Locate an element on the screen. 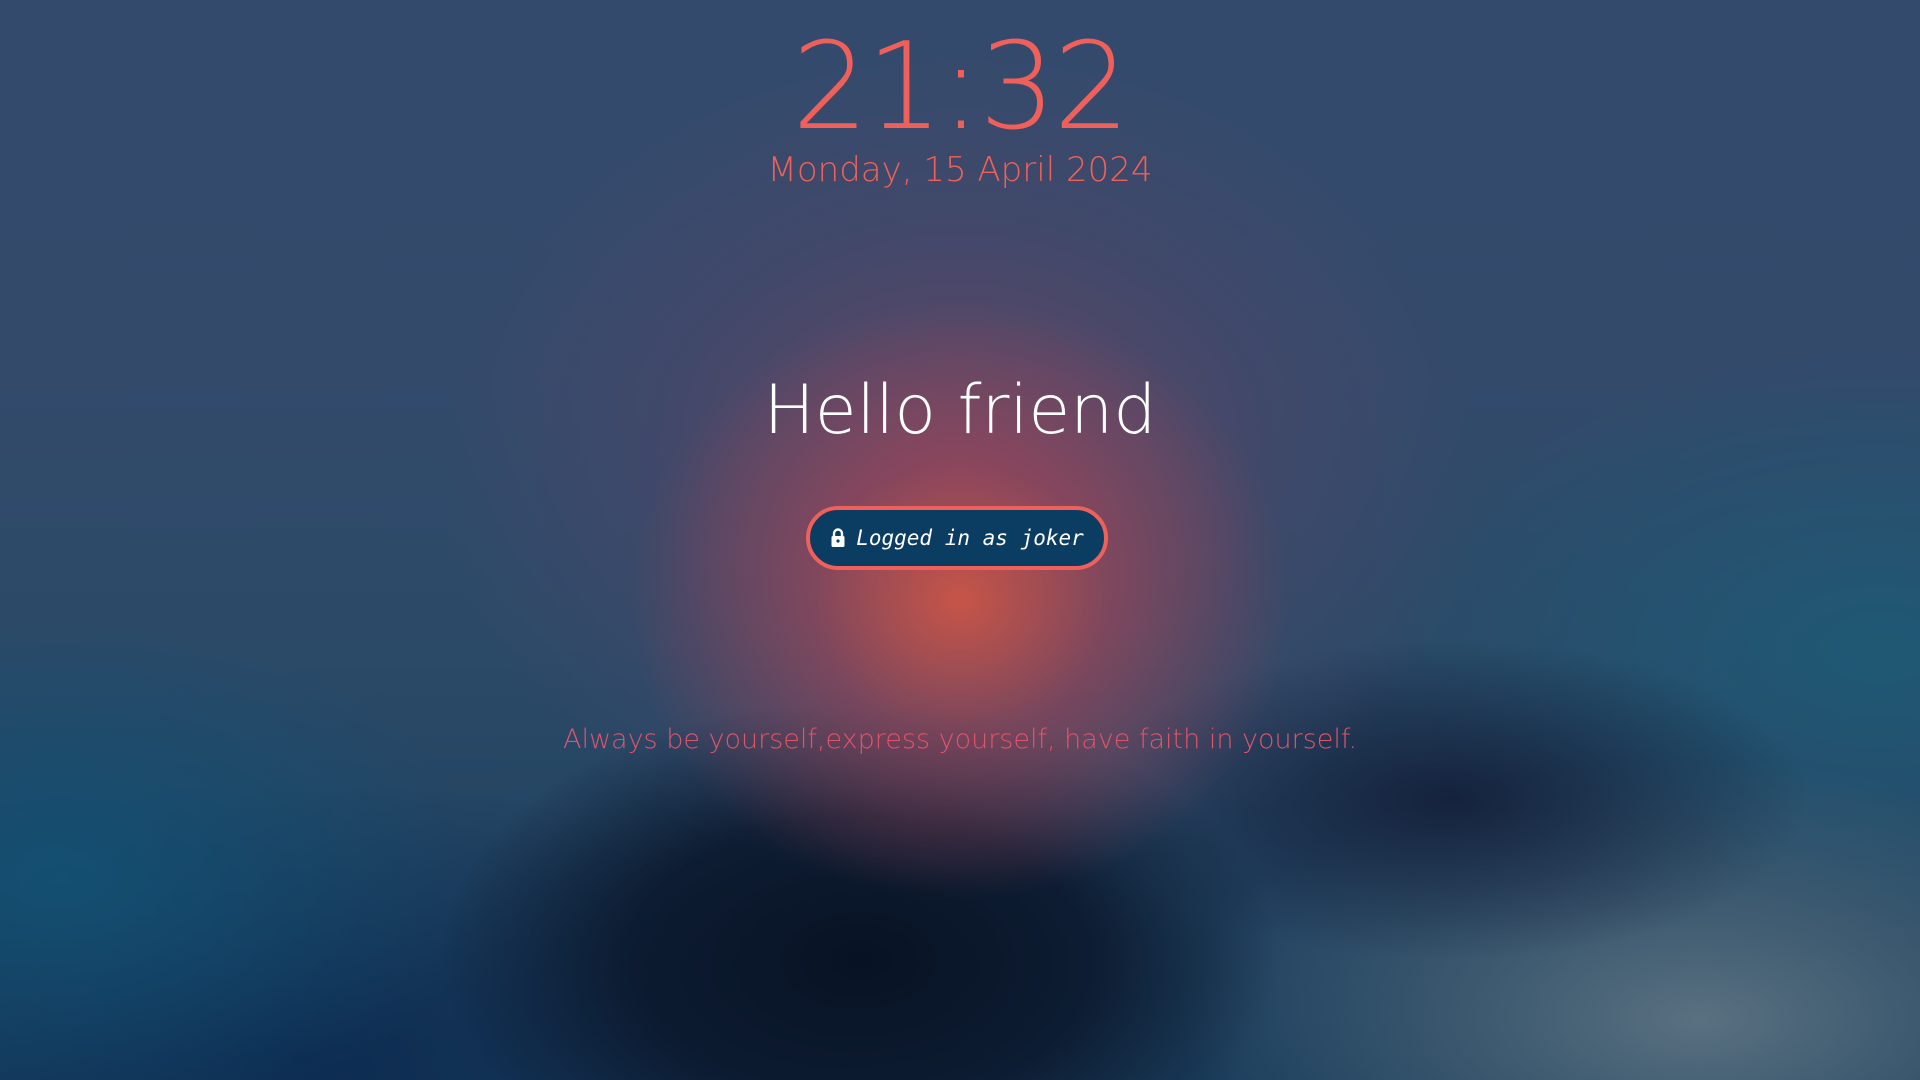 The height and width of the screenshot is (1080, 1920). lock-icon is located at coordinates (838, 538).